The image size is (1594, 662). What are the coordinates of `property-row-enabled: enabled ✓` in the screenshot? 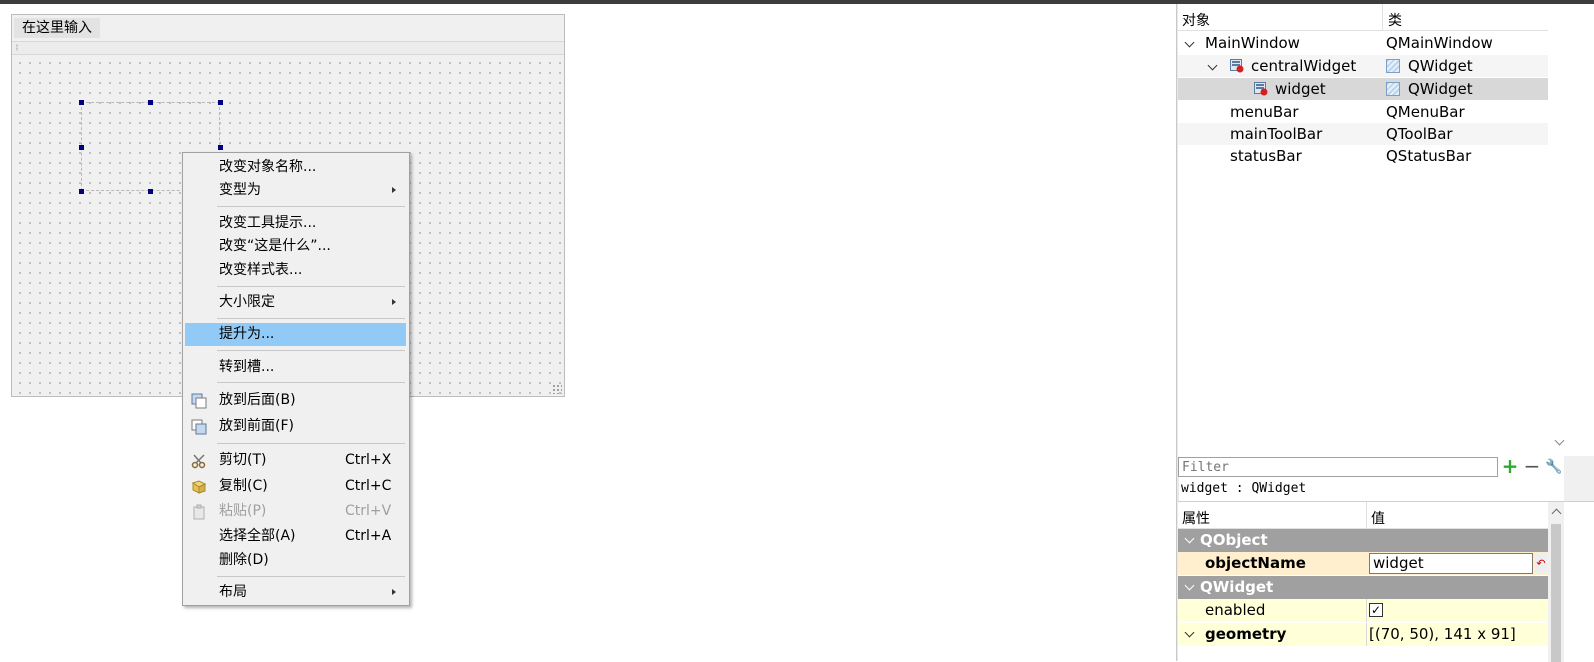 It's located at (1363, 610).